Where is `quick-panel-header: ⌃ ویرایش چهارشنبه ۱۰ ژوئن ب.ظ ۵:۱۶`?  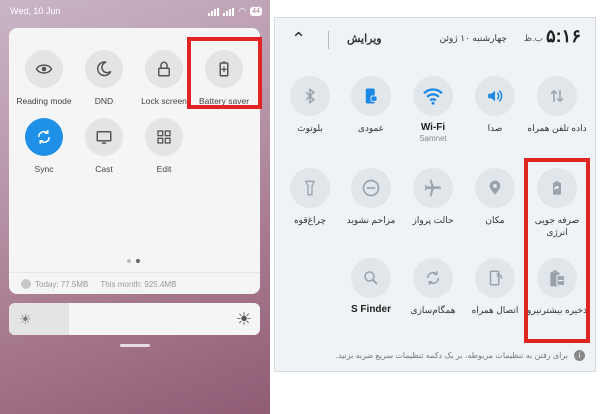
quick-panel-header: ⌃ ویرایش چهارشنبه ۱۰ ژوئن ب.ظ ۵:۱۶ is located at coordinates (435, 40).